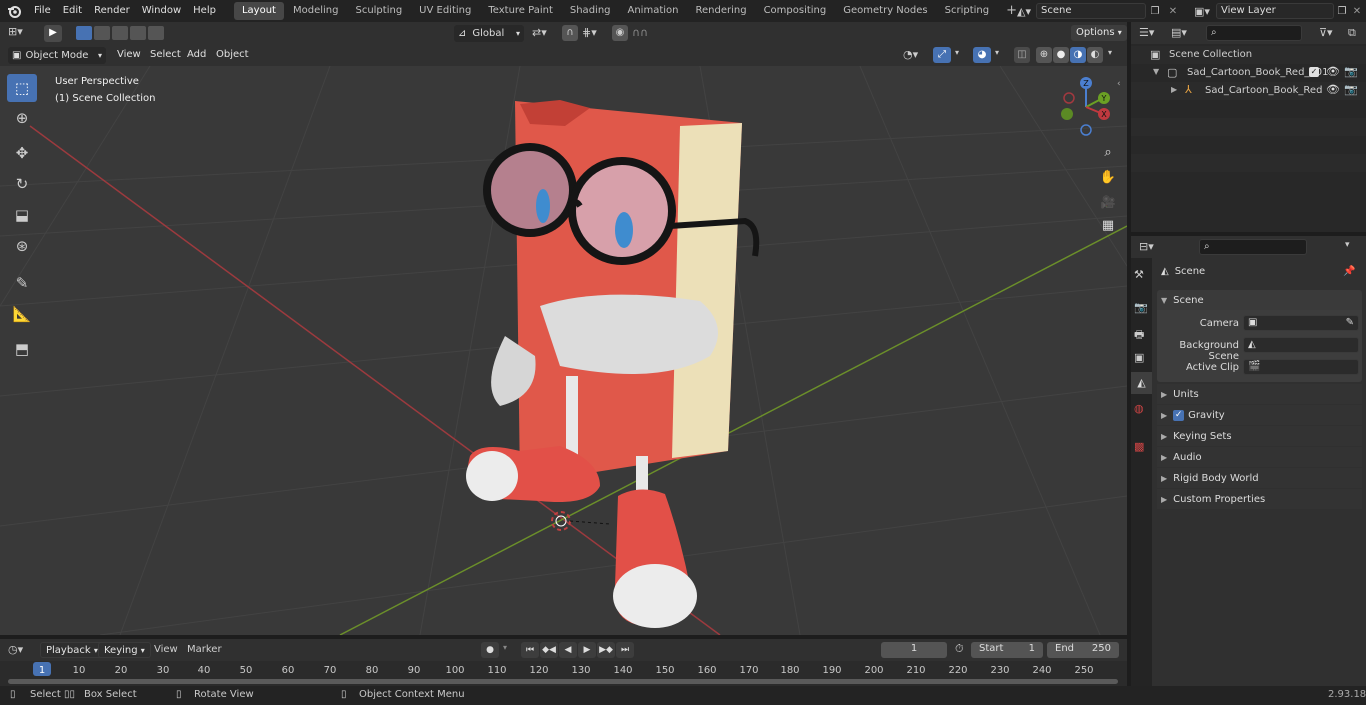 This screenshot has width=1366, height=705. Describe the element at coordinates (563, 681) in the screenshot. I see `timeline-scrollbar` at that location.